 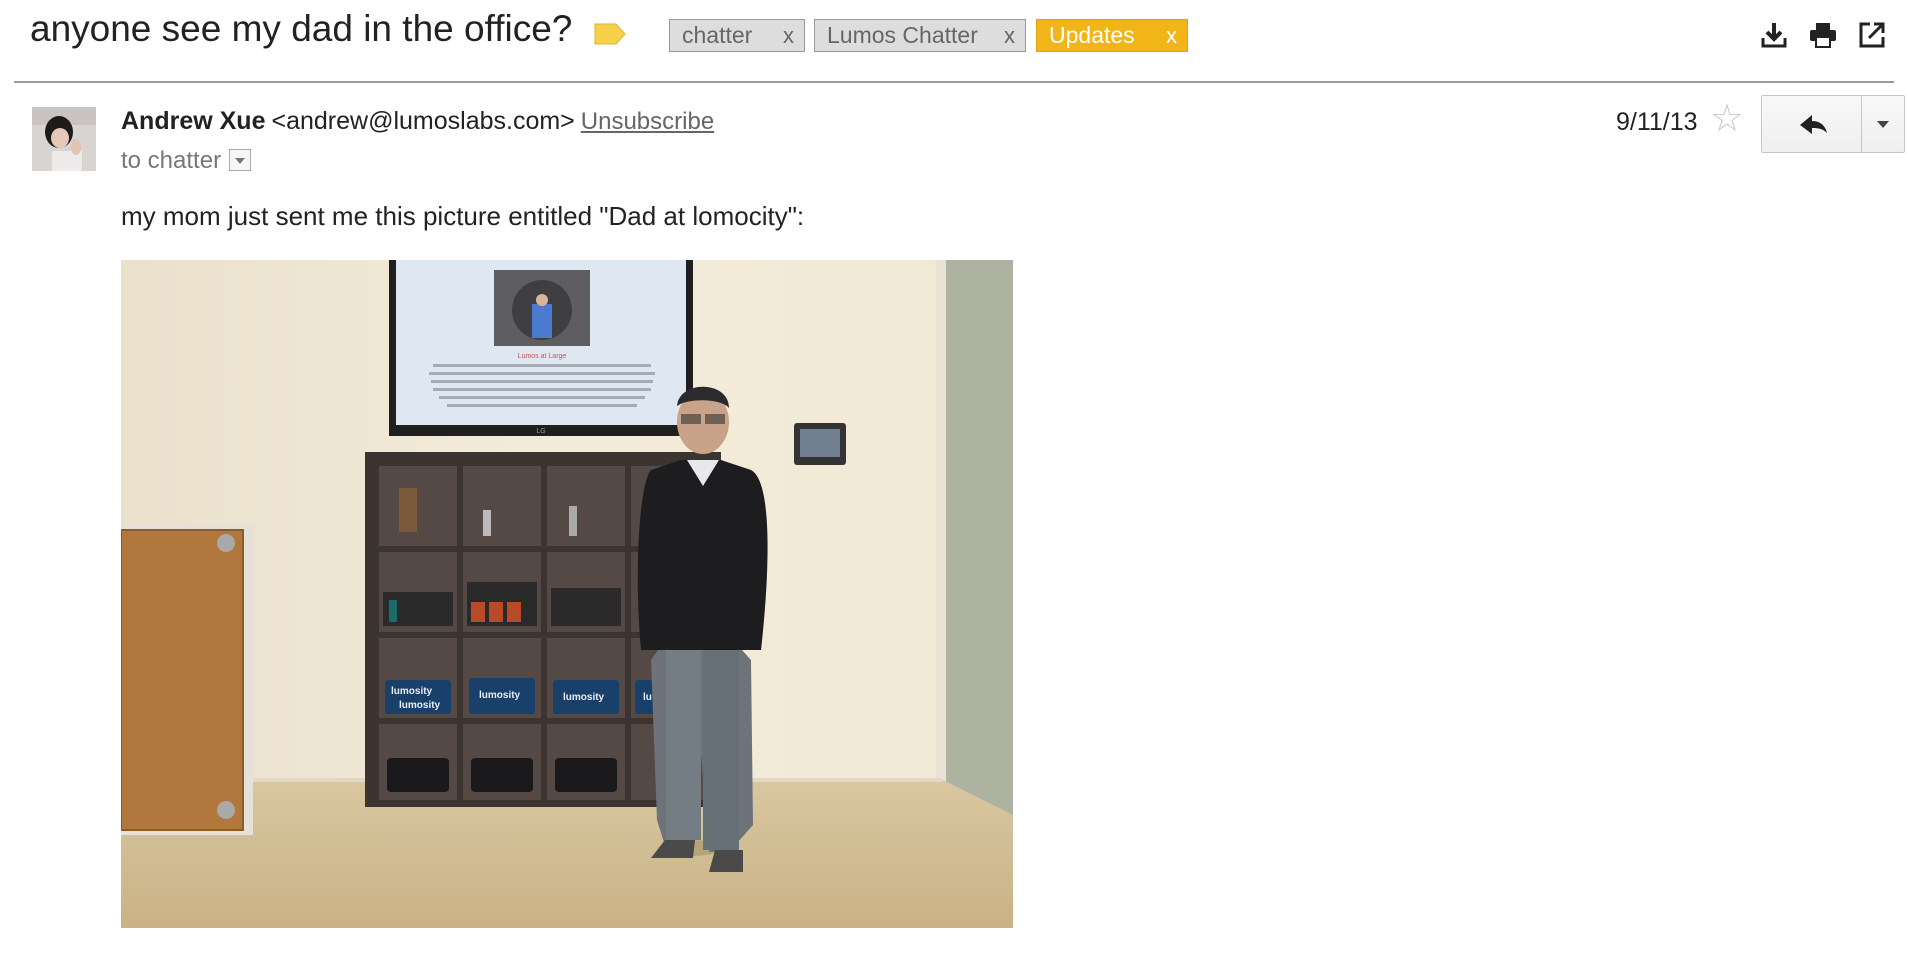 I want to click on label-icon, so click(x=610, y=34).